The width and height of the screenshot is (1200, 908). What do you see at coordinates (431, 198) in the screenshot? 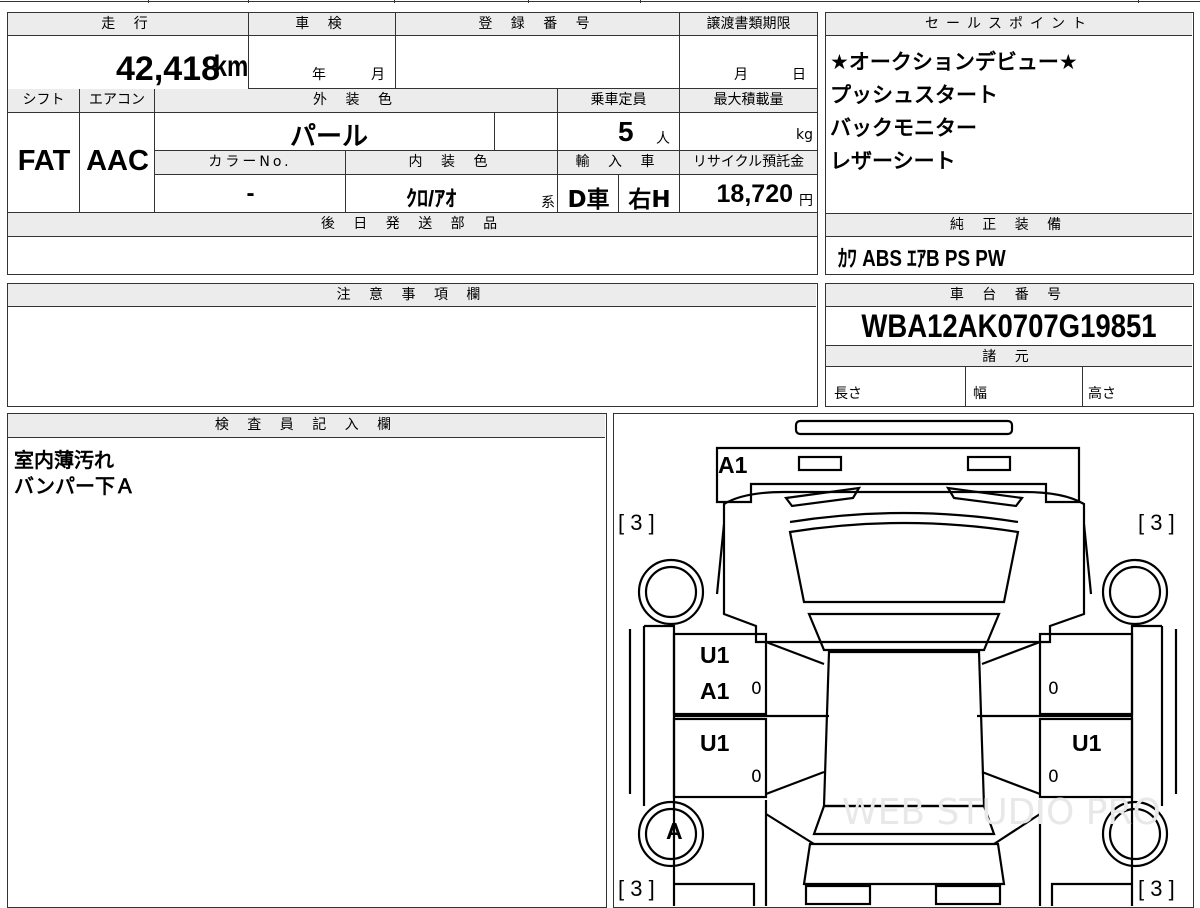
I see `interior-color-value: ｸﾛ/ｱｵ` at bounding box center [431, 198].